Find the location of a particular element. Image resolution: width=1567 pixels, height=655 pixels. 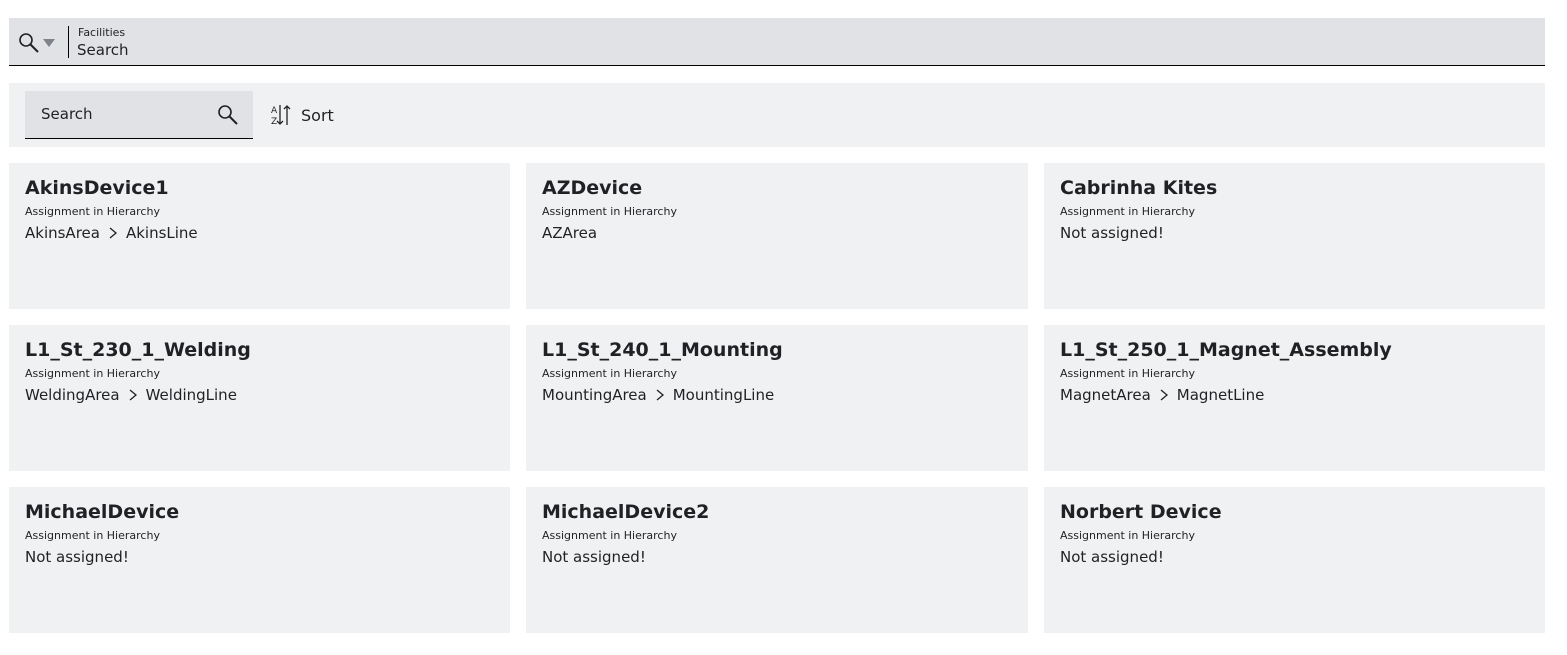

device-card: AZDevice Assignment in Hierarchy AZArea is located at coordinates (777, 236).